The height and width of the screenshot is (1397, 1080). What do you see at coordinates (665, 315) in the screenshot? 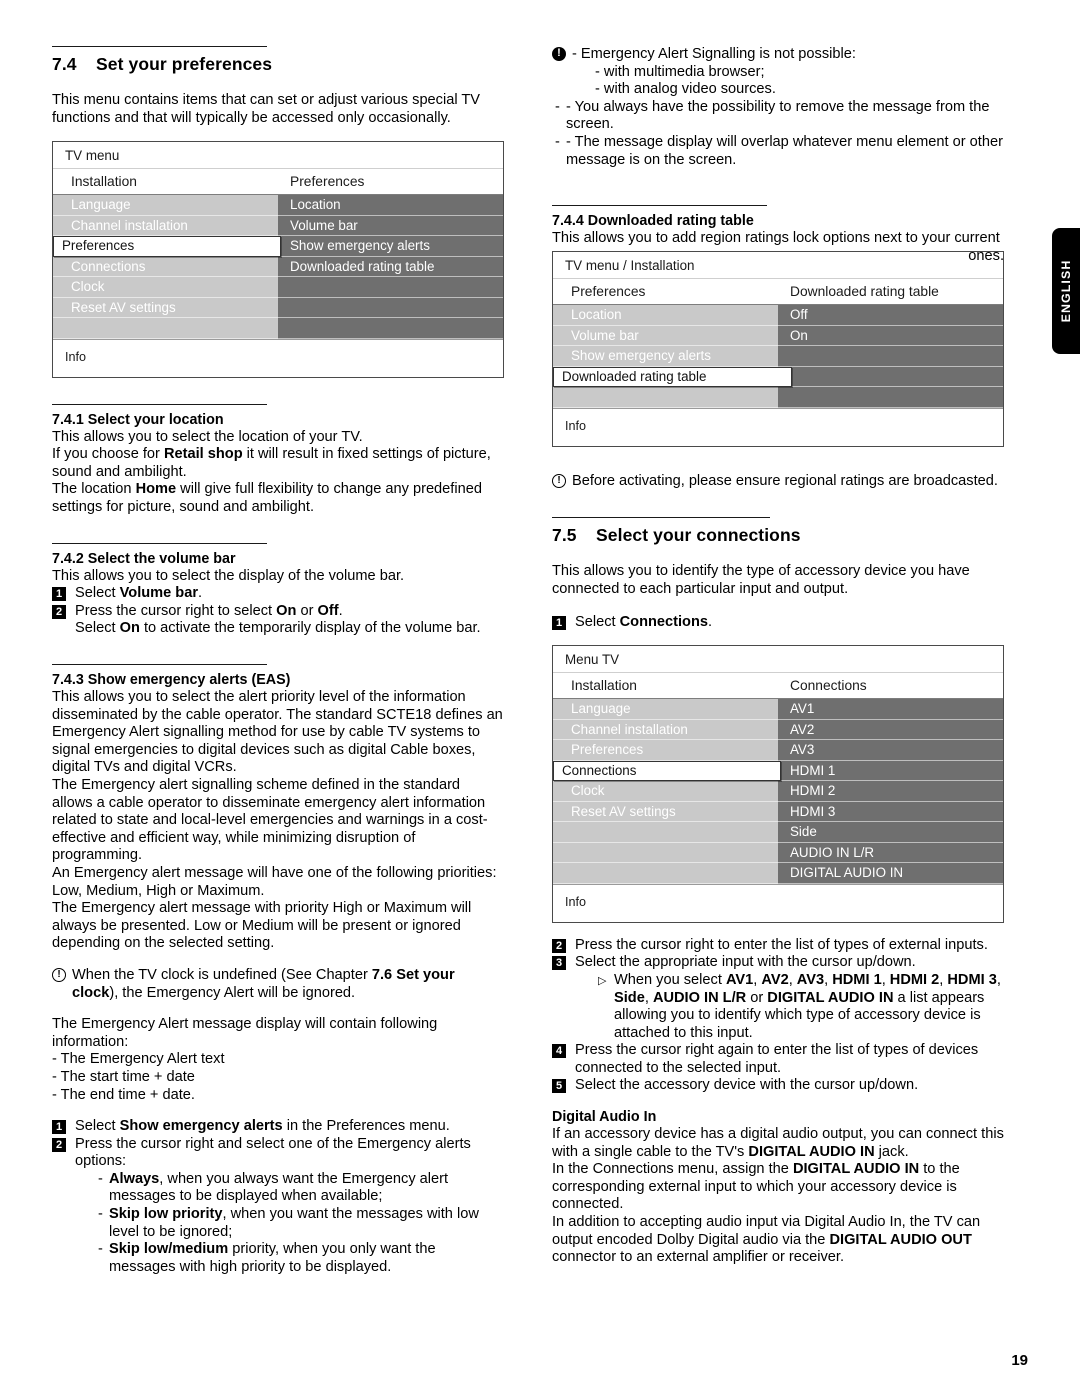
I see `menu-item: Location` at bounding box center [665, 315].